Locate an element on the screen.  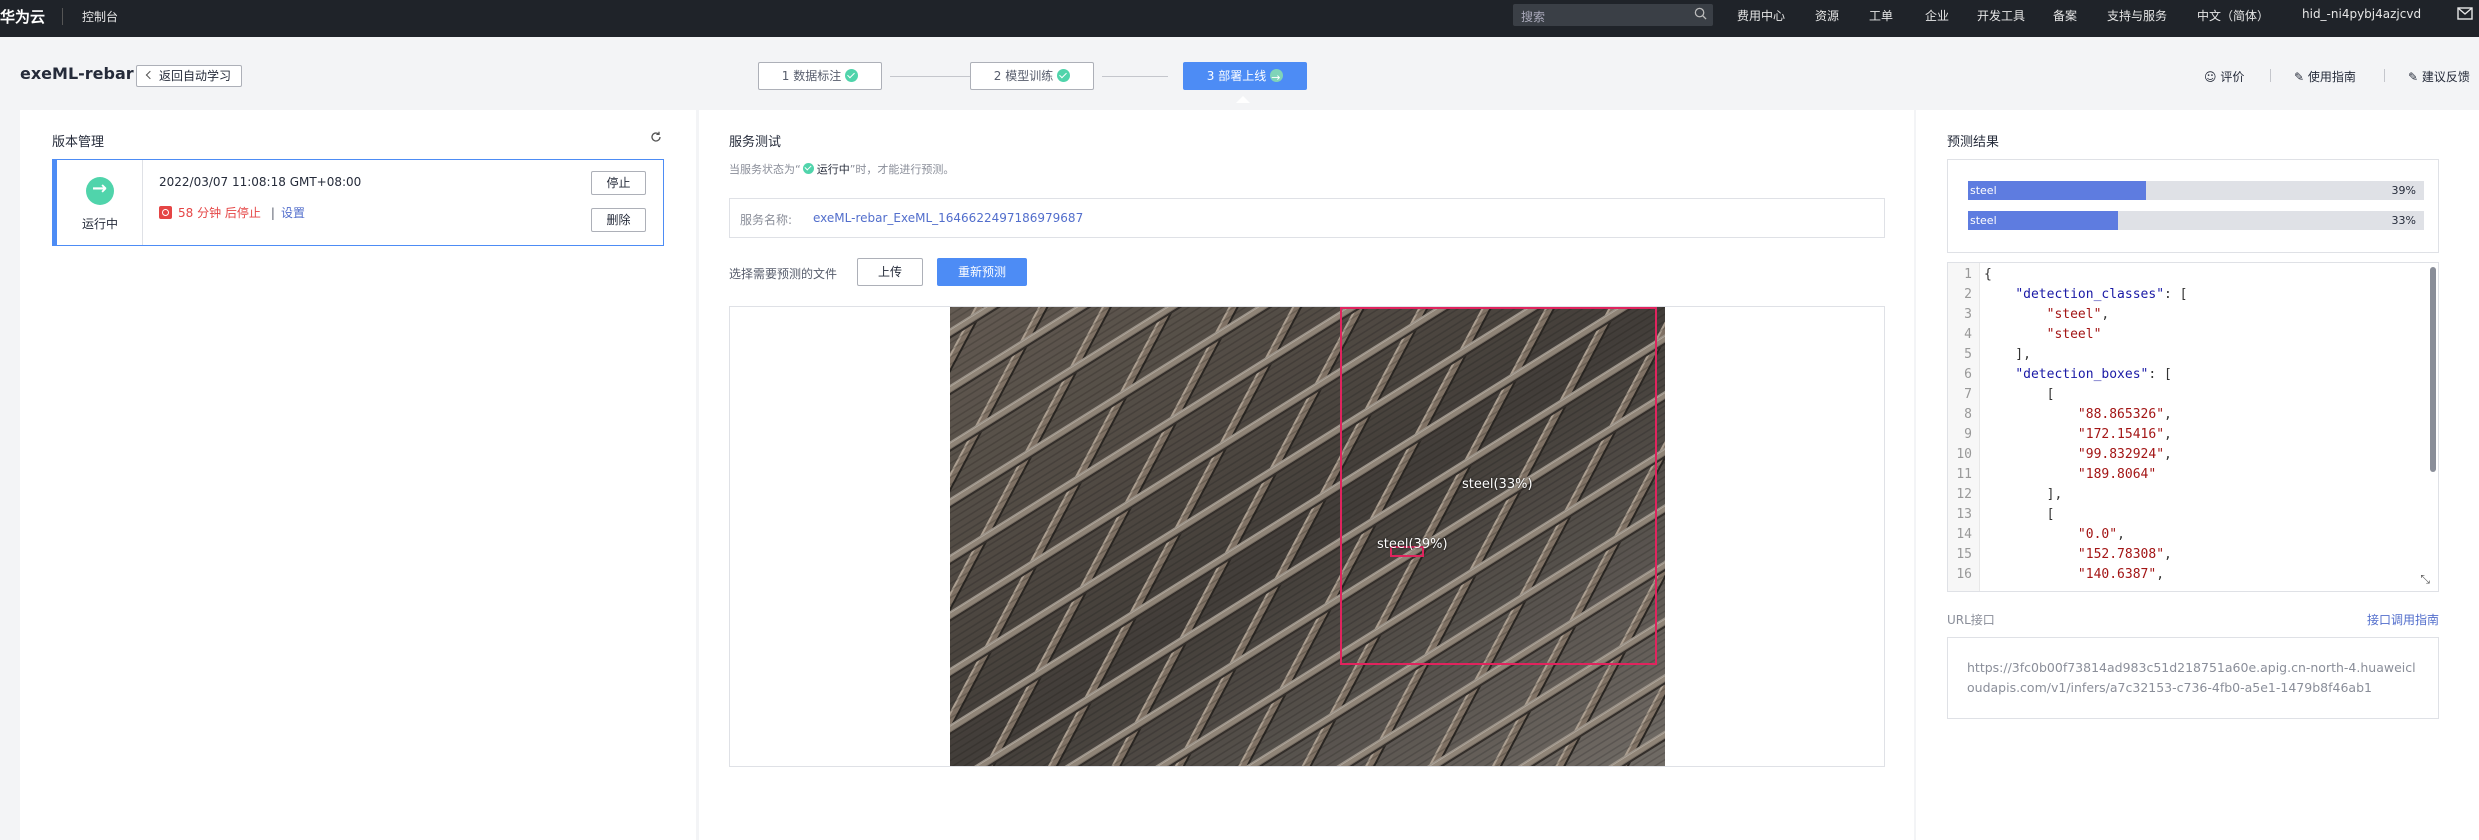
code-line: 15 "152.78308", is located at coordinates (2064, 554).